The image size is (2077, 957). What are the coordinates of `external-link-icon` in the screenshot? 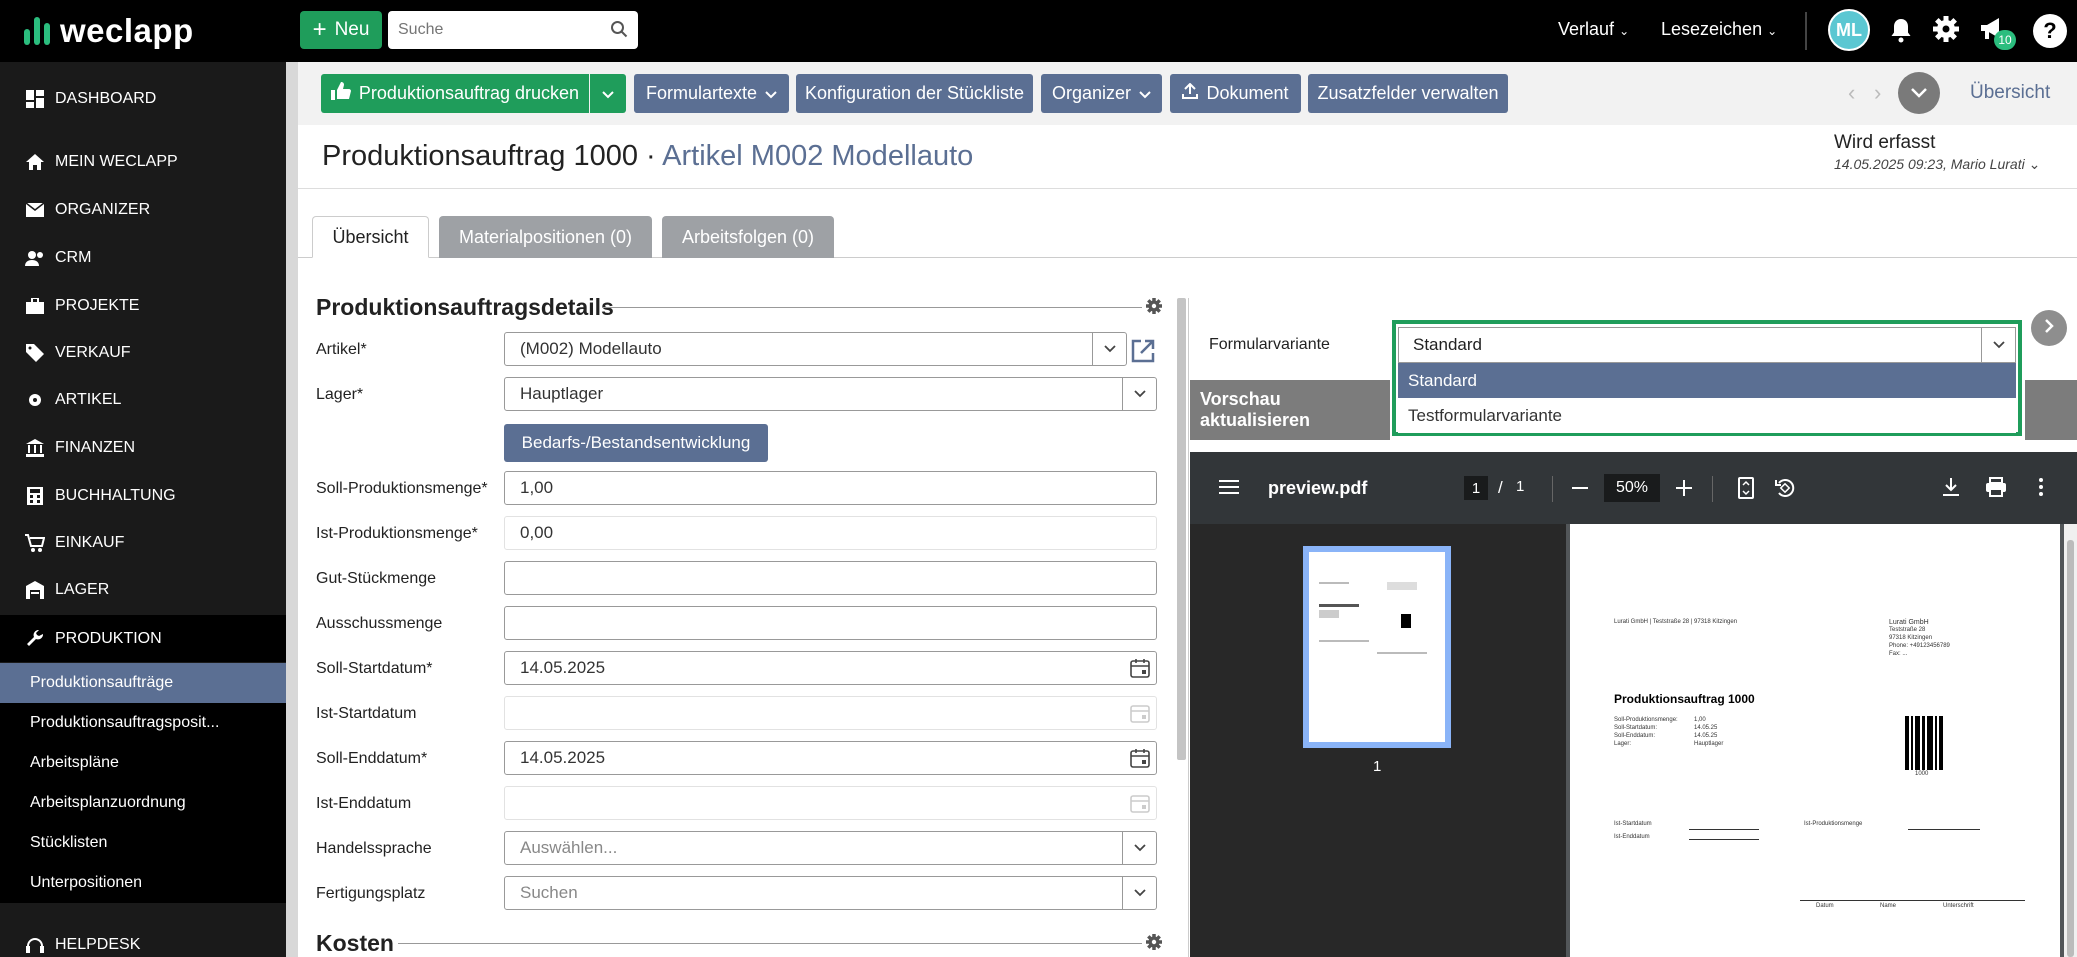 It's located at (1143, 351).